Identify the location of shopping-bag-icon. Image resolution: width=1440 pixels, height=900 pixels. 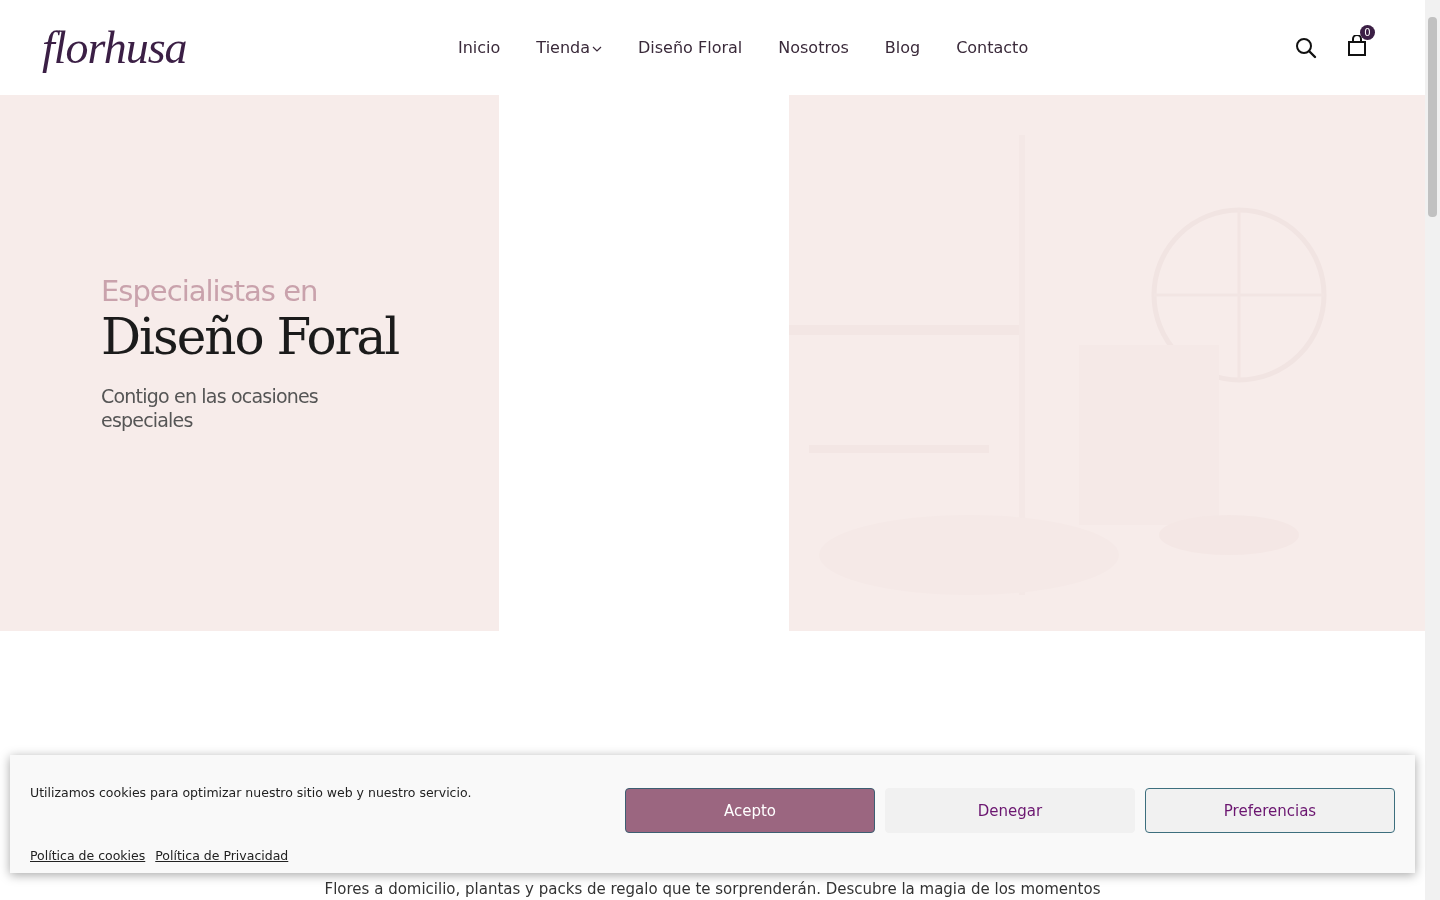
(1357, 45).